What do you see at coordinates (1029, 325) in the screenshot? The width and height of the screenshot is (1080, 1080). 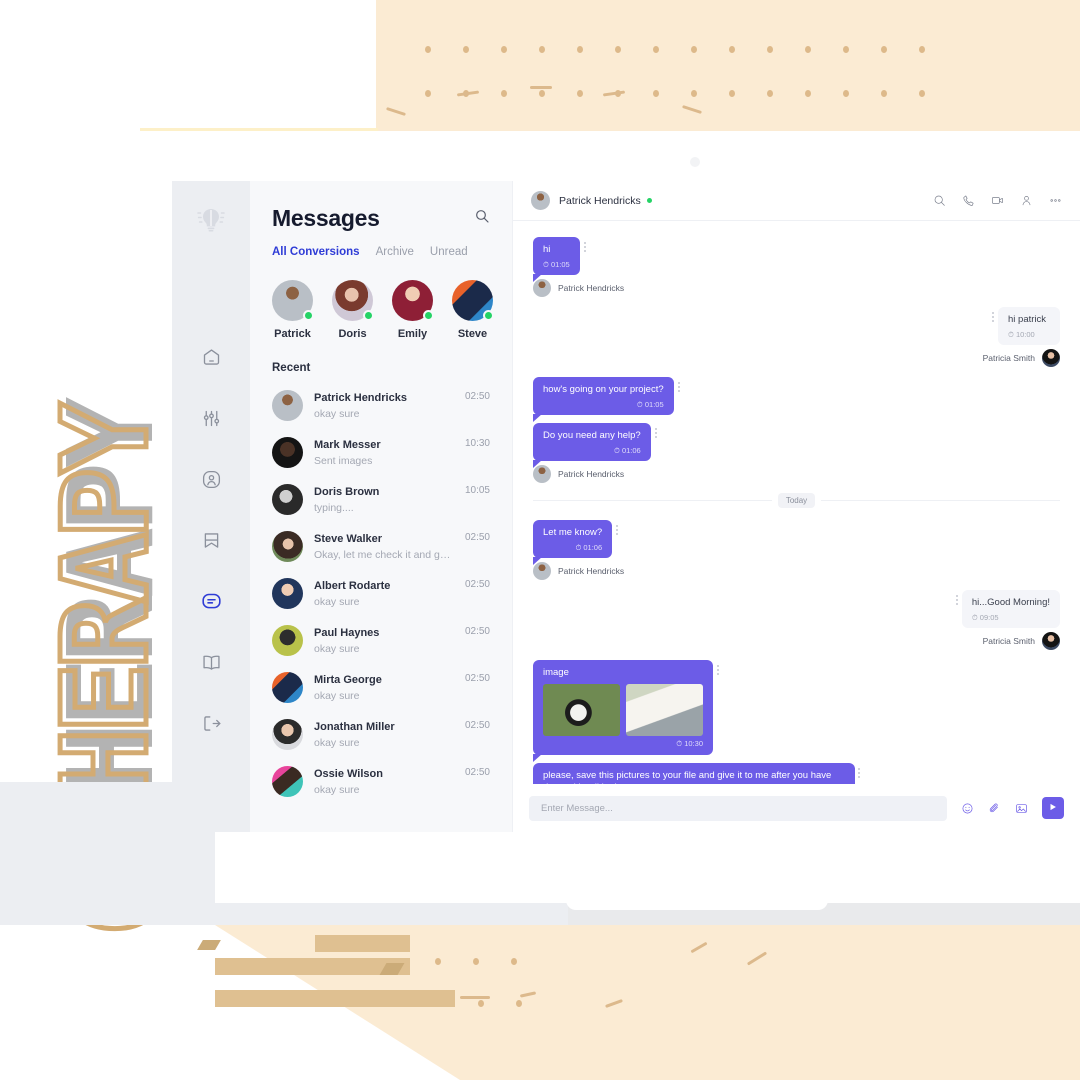 I see `message-bubble: hi patrick ⏱ 10:00` at bounding box center [1029, 325].